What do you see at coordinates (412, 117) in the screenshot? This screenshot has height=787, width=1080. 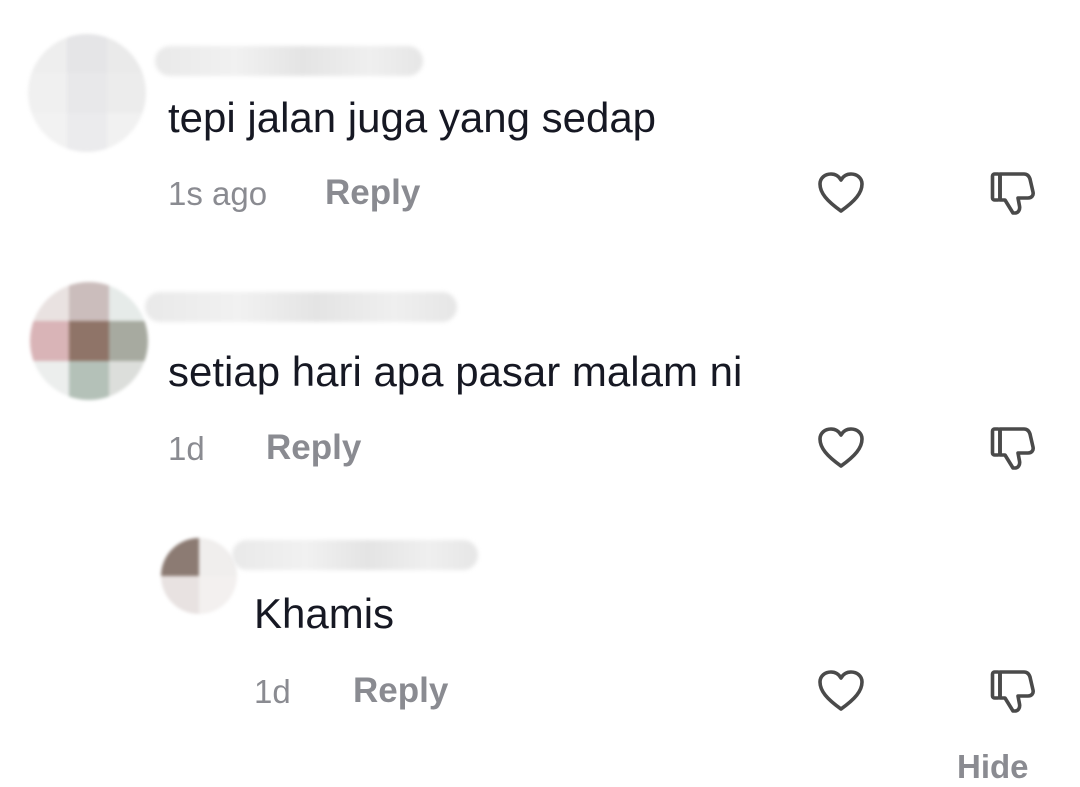 I see `comment-text: tepi jalan juga yang sedap` at bounding box center [412, 117].